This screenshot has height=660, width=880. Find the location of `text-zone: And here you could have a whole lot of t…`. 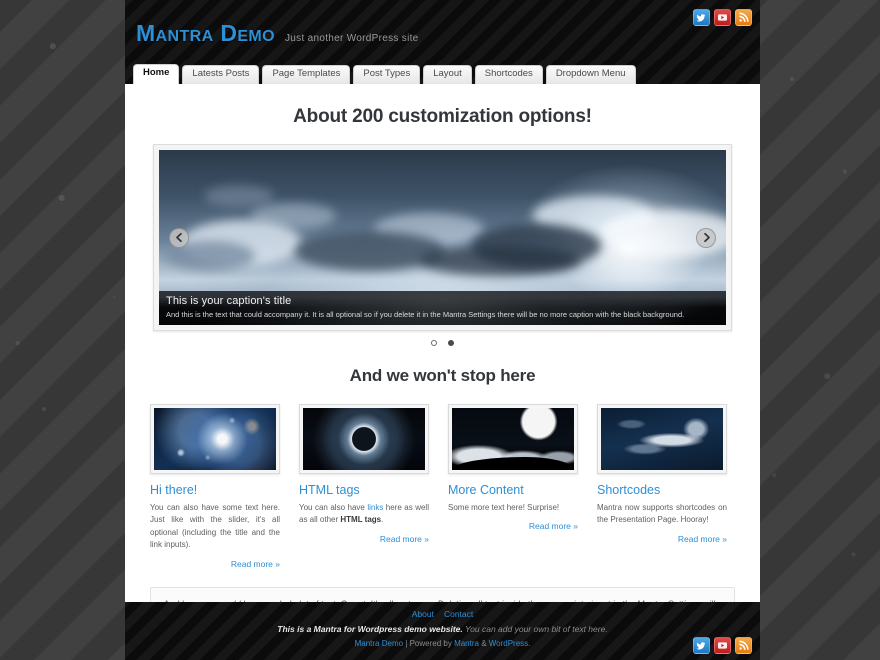

text-zone: And here you could have a whole lot of t… is located at coordinates (442, 594).